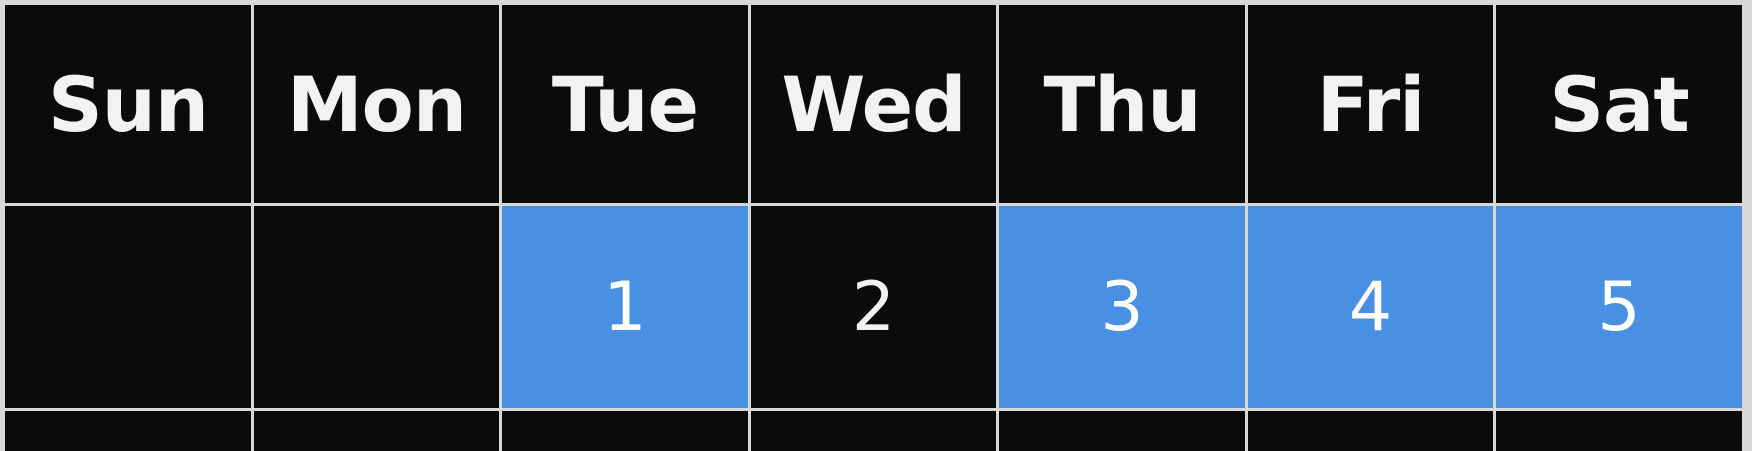 The height and width of the screenshot is (451, 1752). What do you see at coordinates (1370, 104) in the screenshot?
I see `weekday-header-fri: Fri` at bounding box center [1370, 104].